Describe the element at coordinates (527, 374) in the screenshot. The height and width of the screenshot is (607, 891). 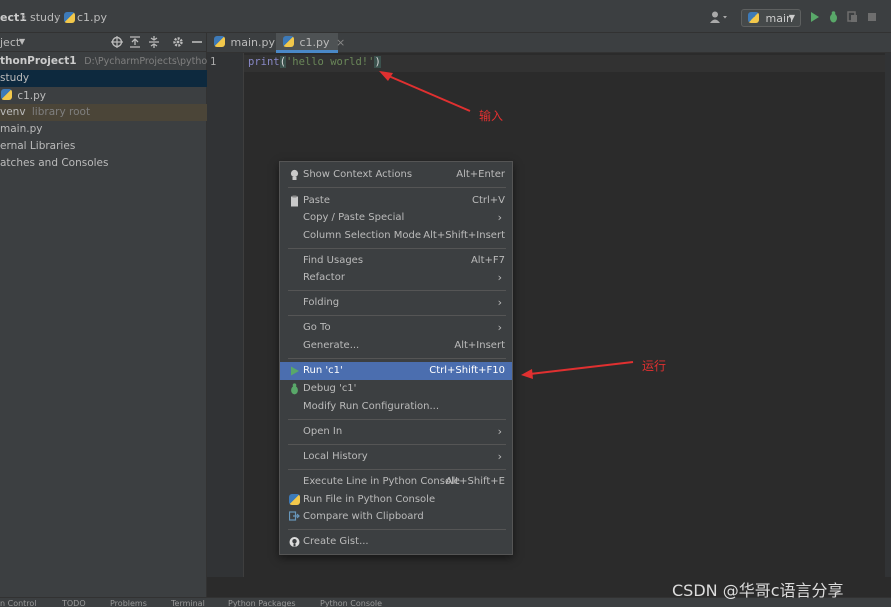
I see `arrow-to-run-item-head` at that location.